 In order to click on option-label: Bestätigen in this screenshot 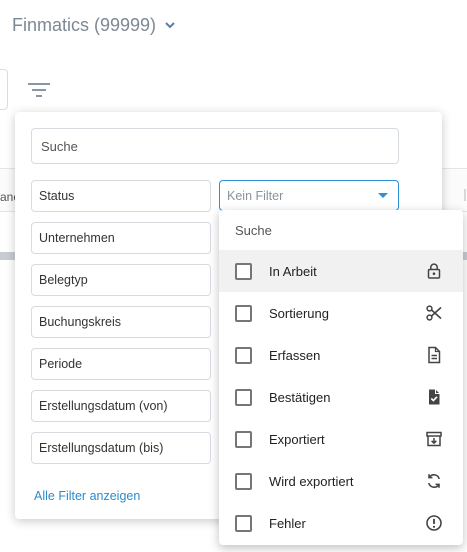, I will do `click(300, 397)`.